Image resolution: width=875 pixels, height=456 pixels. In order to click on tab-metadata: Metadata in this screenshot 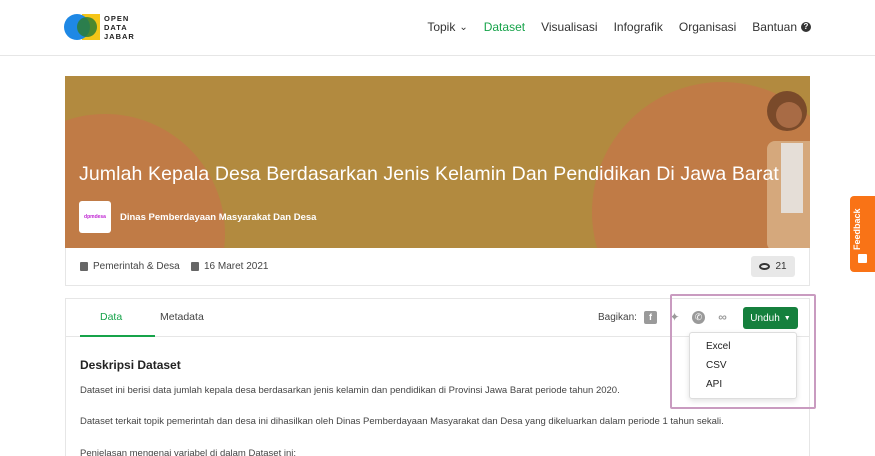, I will do `click(182, 317)`.